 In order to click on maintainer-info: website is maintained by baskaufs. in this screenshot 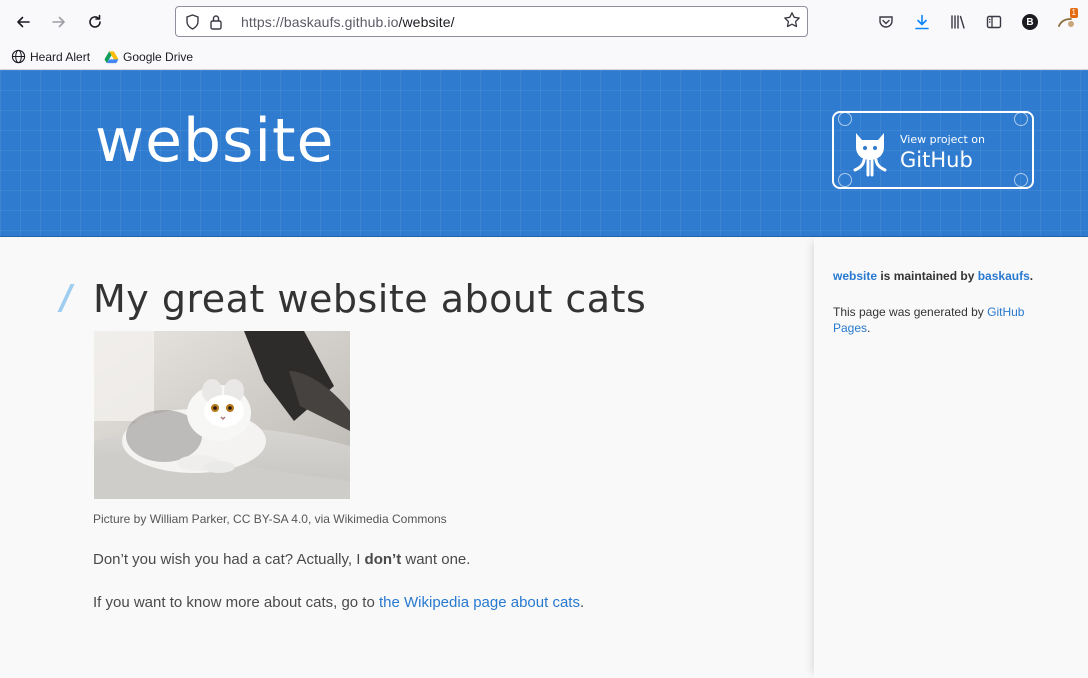, I will do `click(933, 276)`.